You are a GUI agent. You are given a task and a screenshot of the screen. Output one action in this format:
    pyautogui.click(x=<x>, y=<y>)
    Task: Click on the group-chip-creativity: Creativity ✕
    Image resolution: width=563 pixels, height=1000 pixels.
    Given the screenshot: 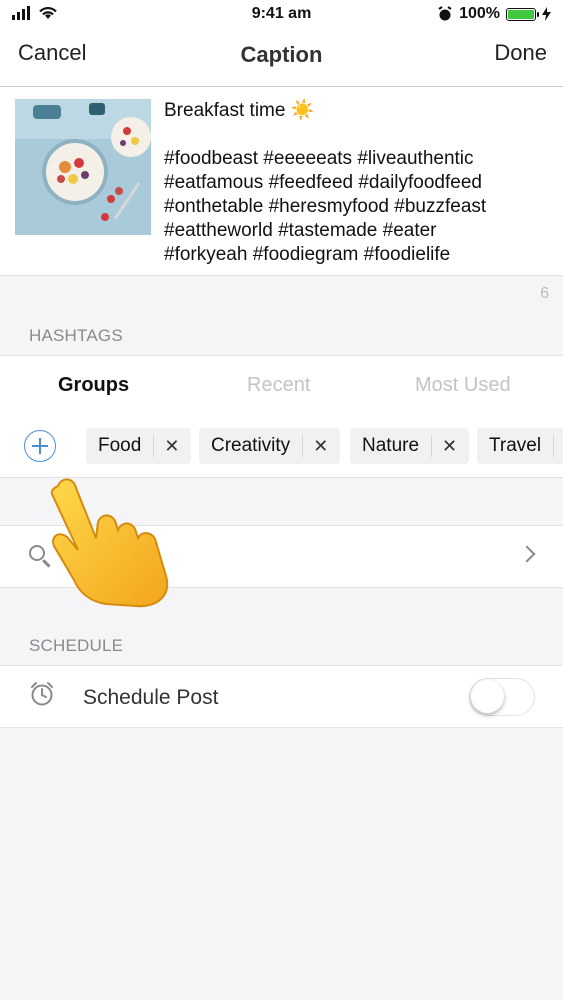 What is the action you would take?
    pyautogui.click(x=270, y=446)
    